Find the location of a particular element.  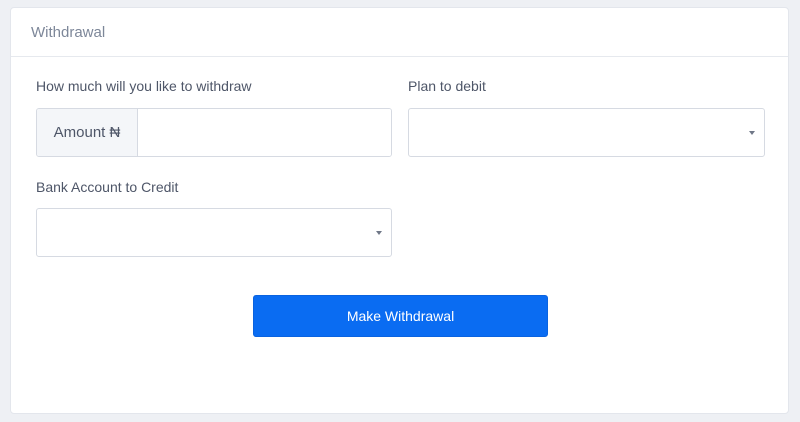

card-header: Withdrawal is located at coordinates (399, 32).